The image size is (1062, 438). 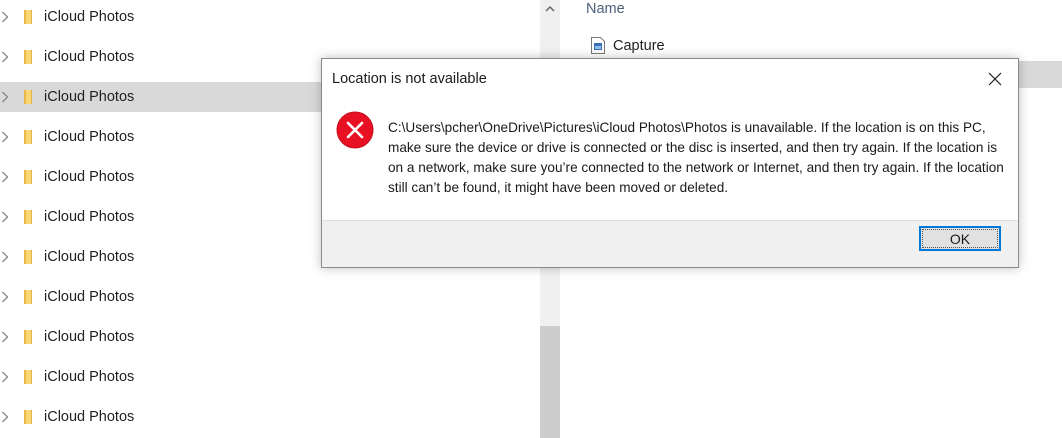 What do you see at coordinates (670, 243) in the screenshot?
I see `dialog-footer` at bounding box center [670, 243].